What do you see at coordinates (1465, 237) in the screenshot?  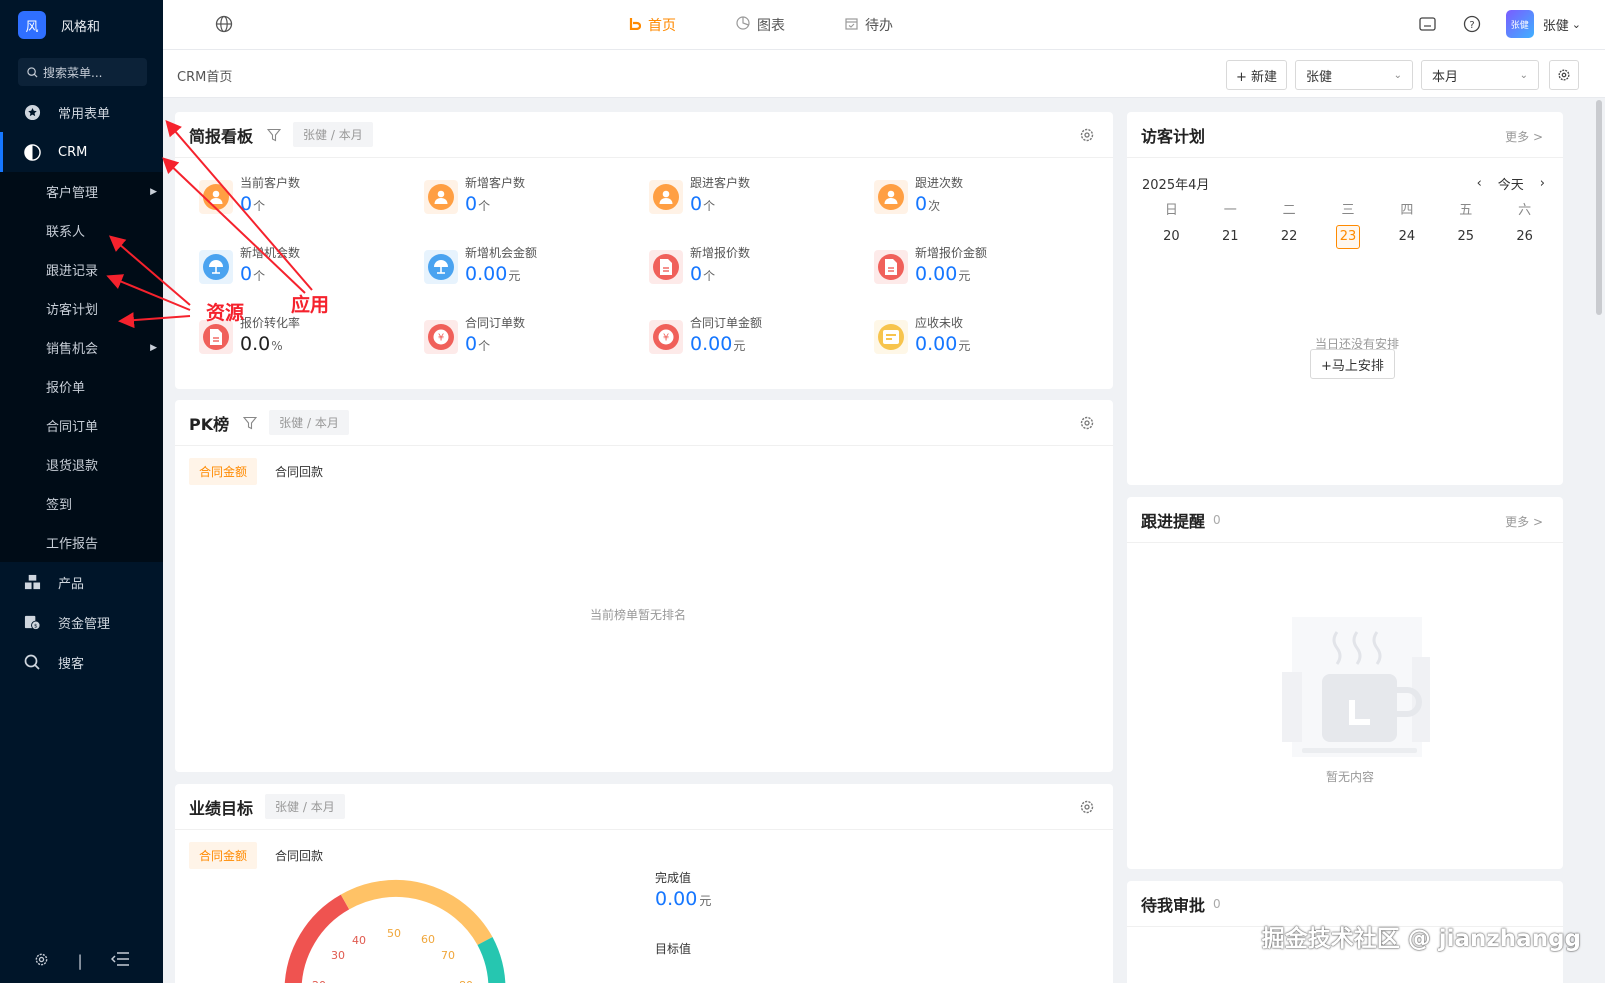 I see `calendar-day: 25` at bounding box center [1465, 237].